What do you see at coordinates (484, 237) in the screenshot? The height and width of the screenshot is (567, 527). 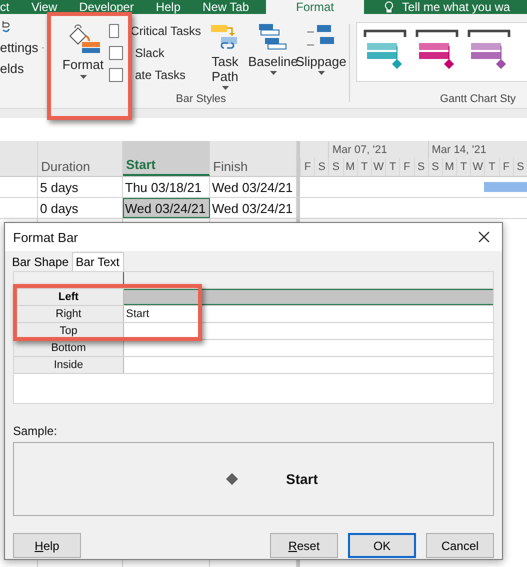 I see `close-icon` at bounding box center [484, 237].